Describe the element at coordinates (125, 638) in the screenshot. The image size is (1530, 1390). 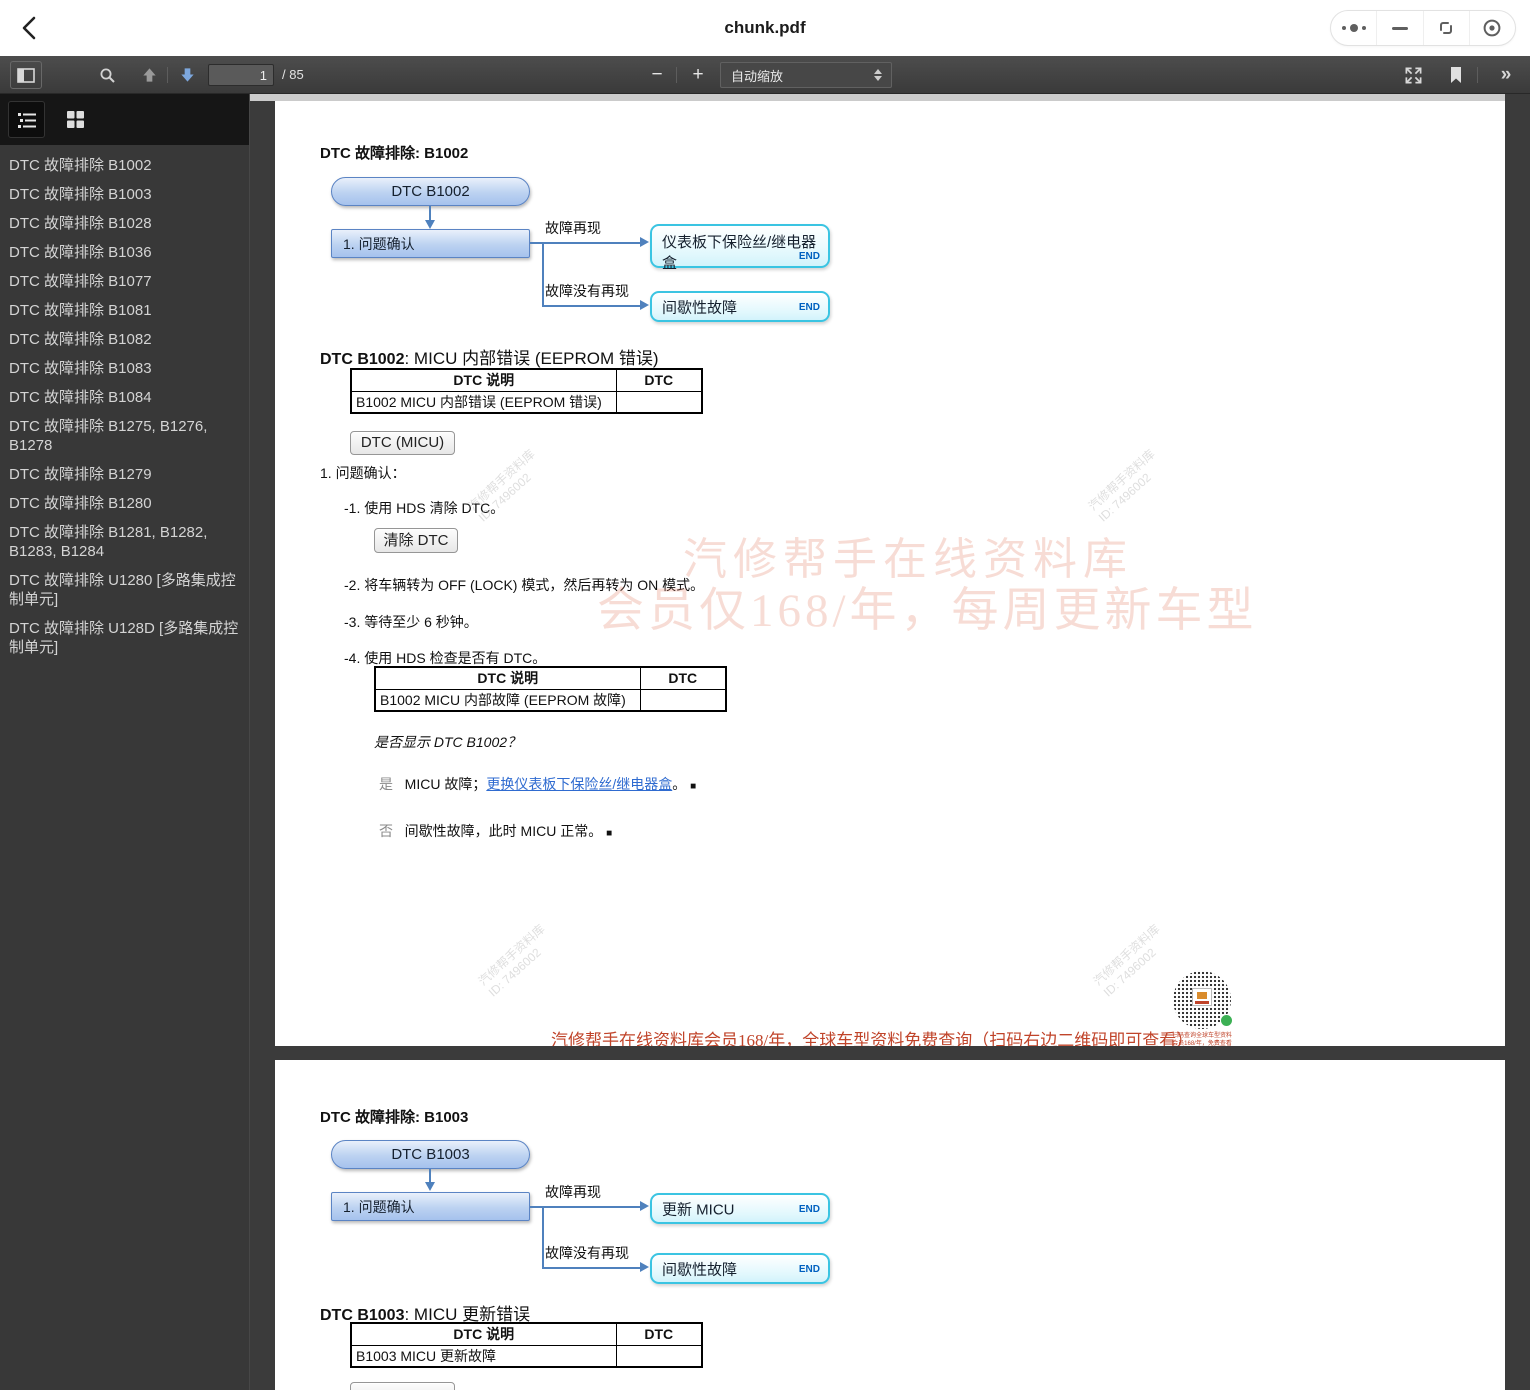
I see `outline-item: DTC 故障排除 U128D [多路集成控制单元]` at that location.